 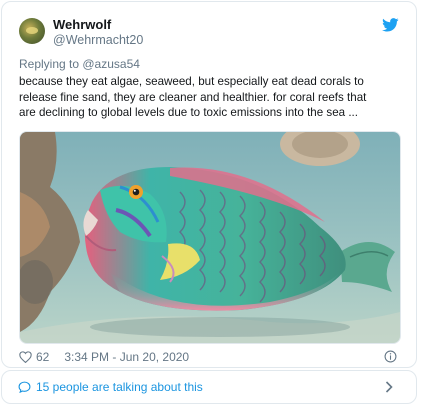 What do you see at coordinates (390, 356) in the screenshot?
I see `info-icon` at bounding box center [390, 356].